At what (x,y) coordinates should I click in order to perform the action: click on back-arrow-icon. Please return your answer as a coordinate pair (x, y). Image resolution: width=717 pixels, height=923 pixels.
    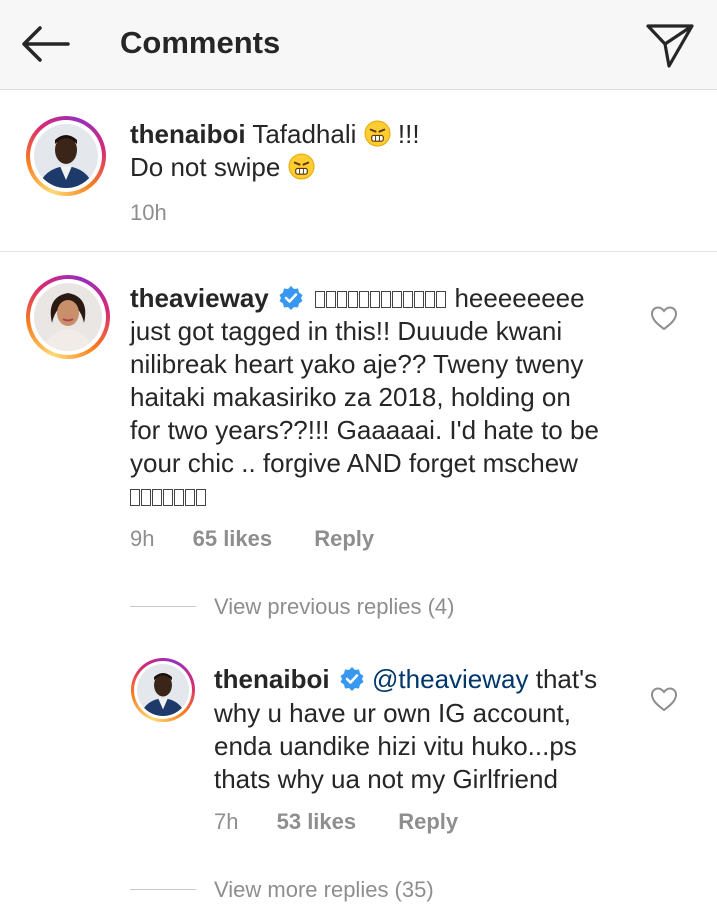
    Looking at the image, I should click on (46, 44).